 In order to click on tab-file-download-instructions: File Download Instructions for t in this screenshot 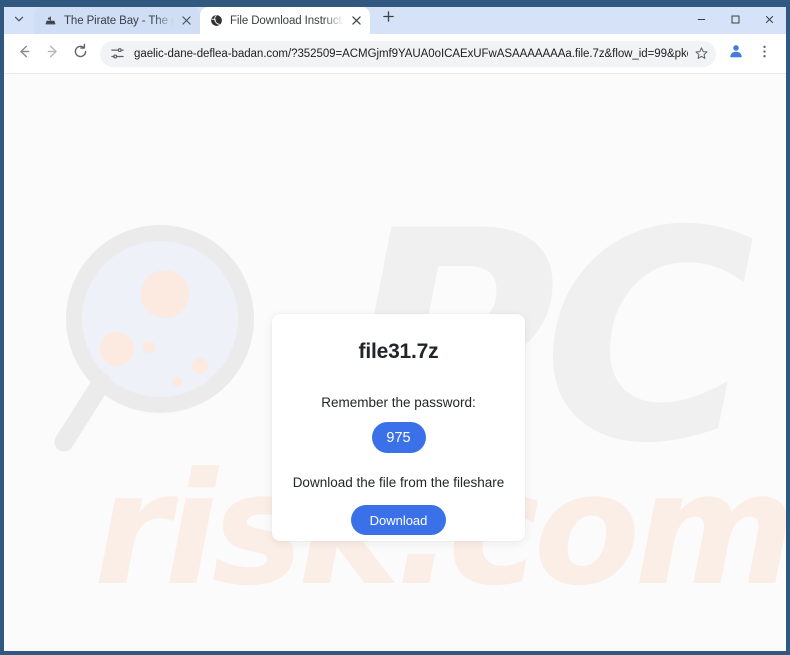, I will do `click(285, 20)`.